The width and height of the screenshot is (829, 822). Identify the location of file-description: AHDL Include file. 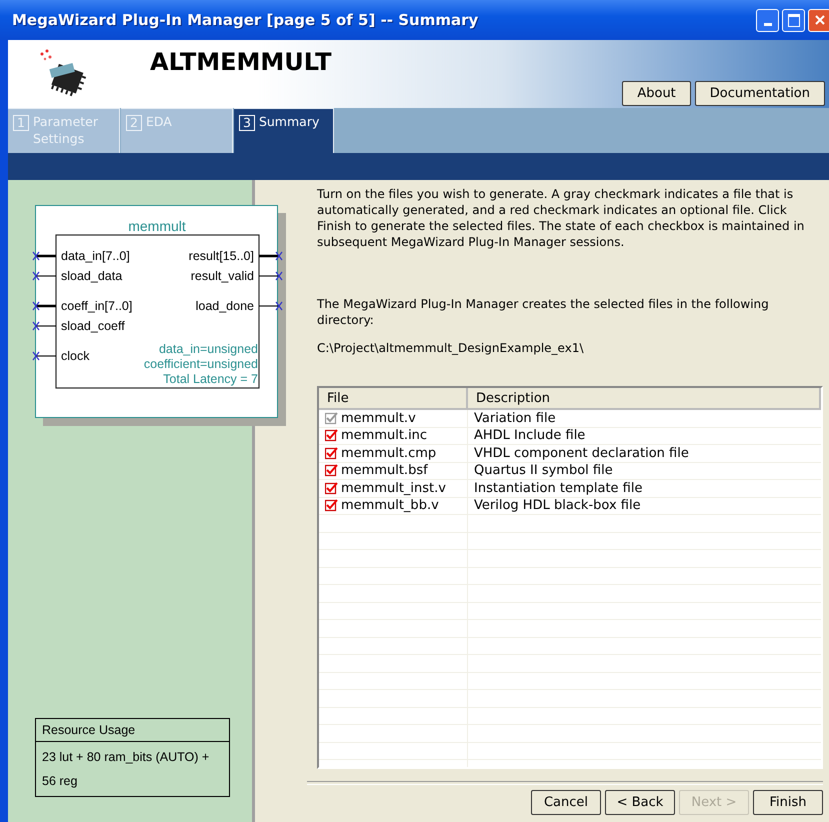
(530, 436).